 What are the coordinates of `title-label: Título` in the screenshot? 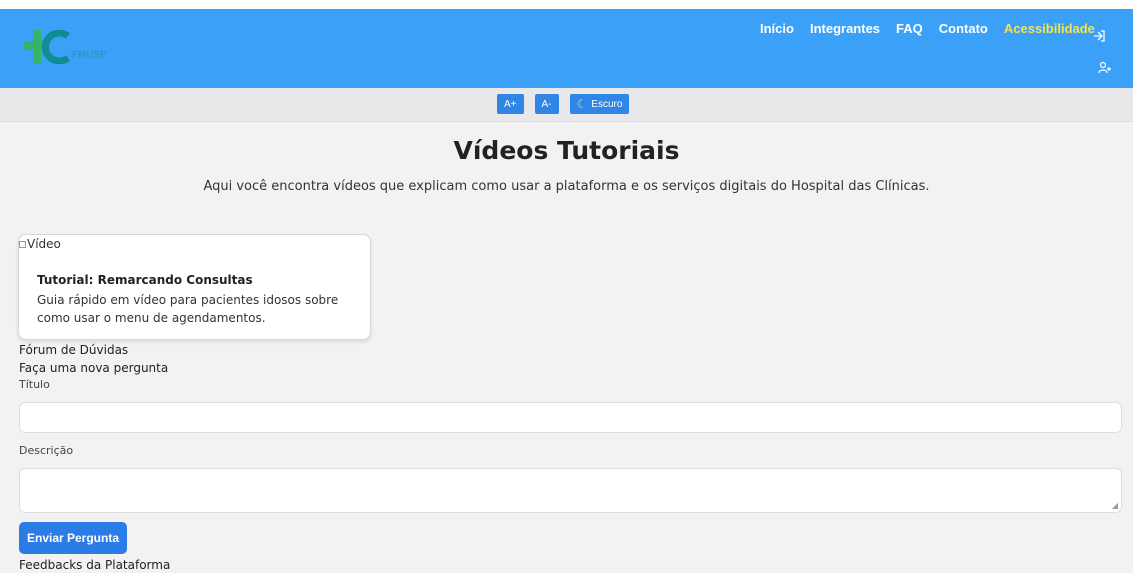 It's located at (34, 384).